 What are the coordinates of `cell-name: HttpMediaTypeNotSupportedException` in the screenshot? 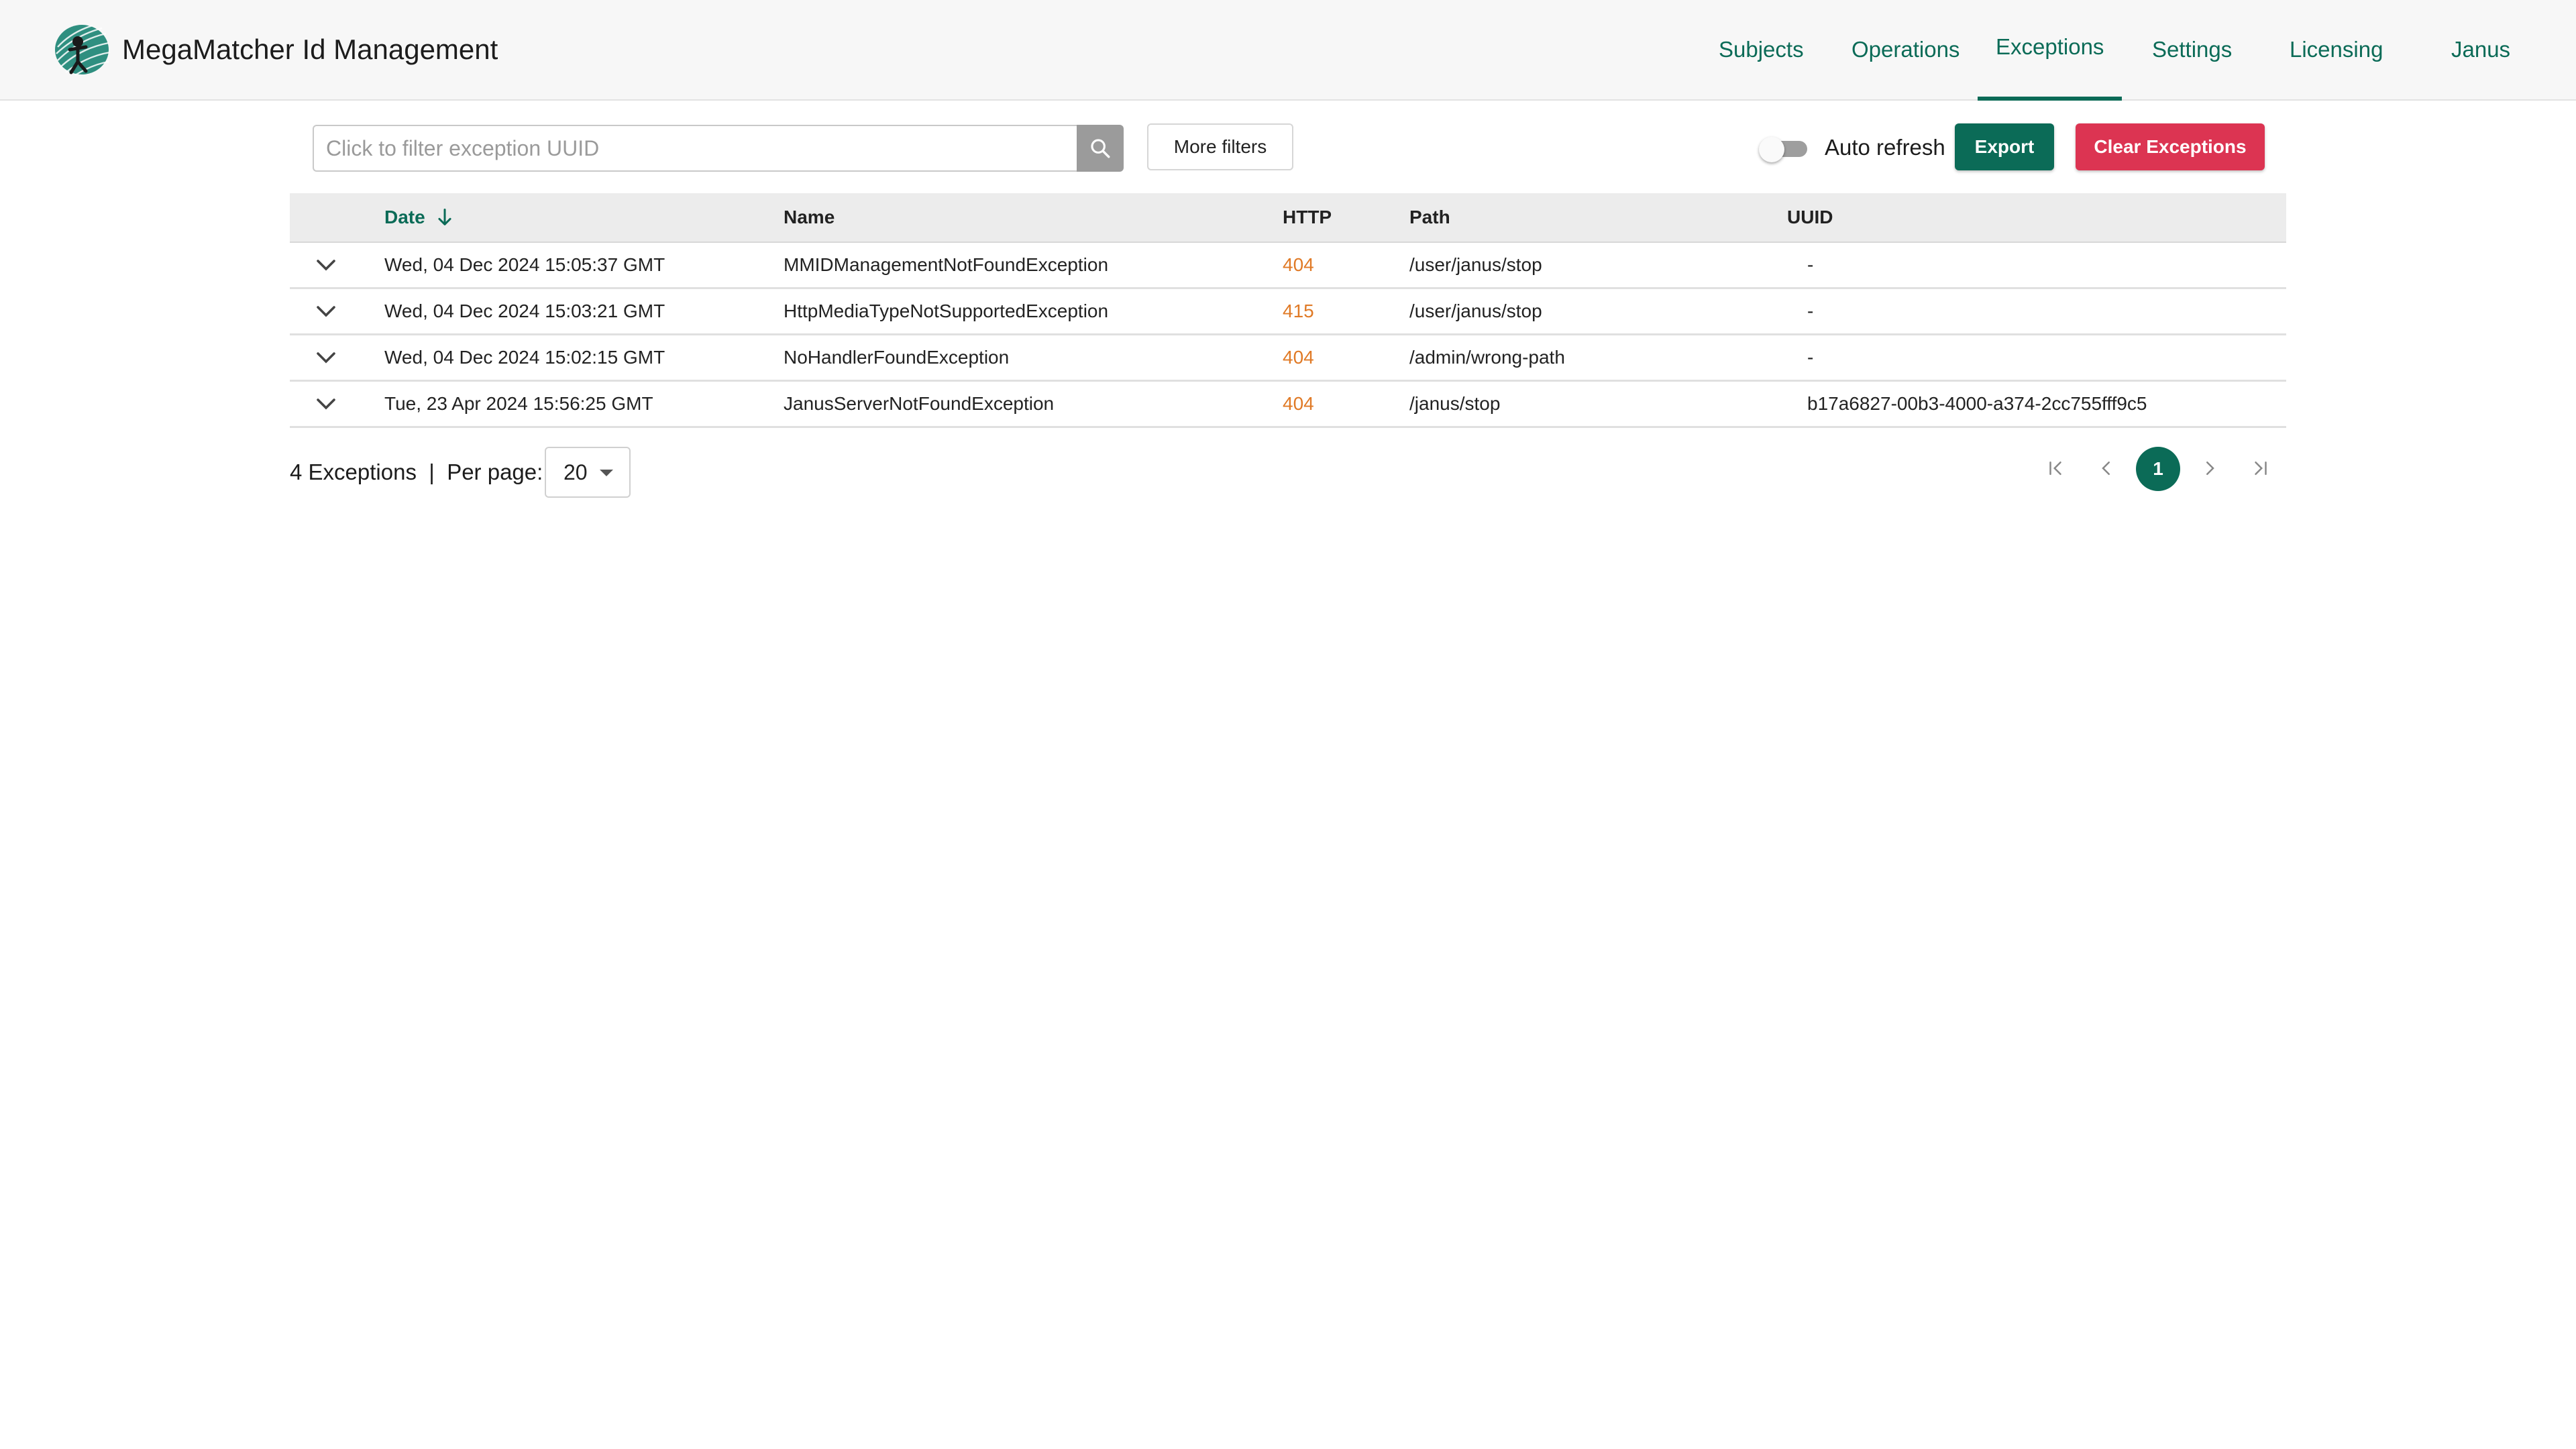 It's located at (946, 311).